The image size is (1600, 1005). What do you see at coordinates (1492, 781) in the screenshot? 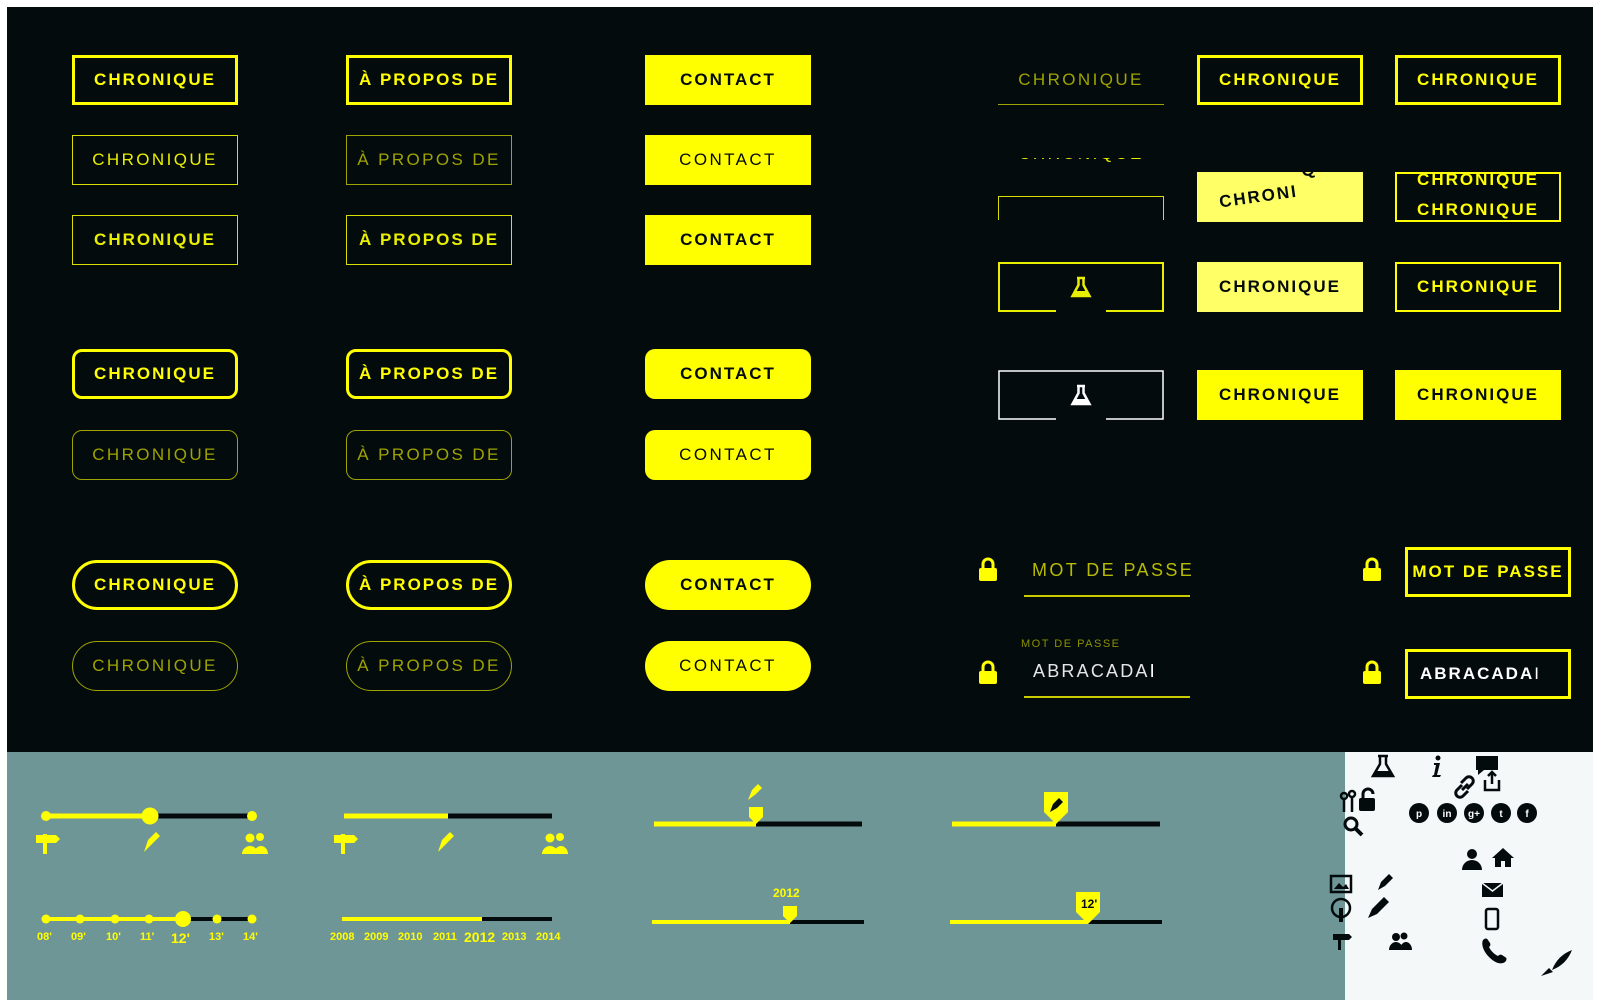
I see `share-icon` at bounding box center [1492, 781].